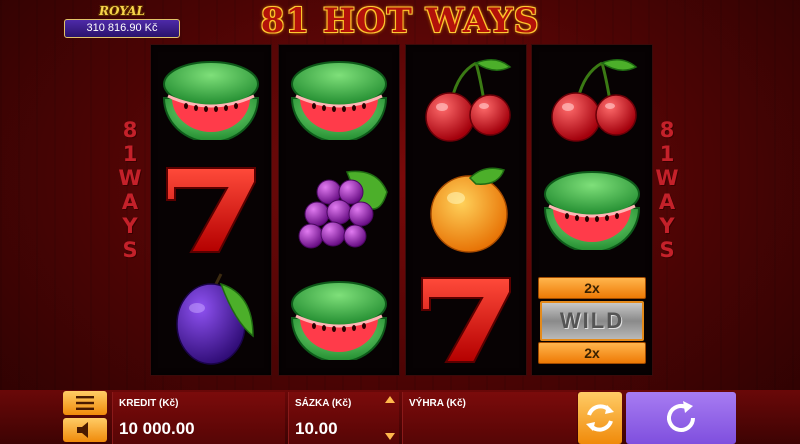  I want to click on sound-button, so click(85, 430).